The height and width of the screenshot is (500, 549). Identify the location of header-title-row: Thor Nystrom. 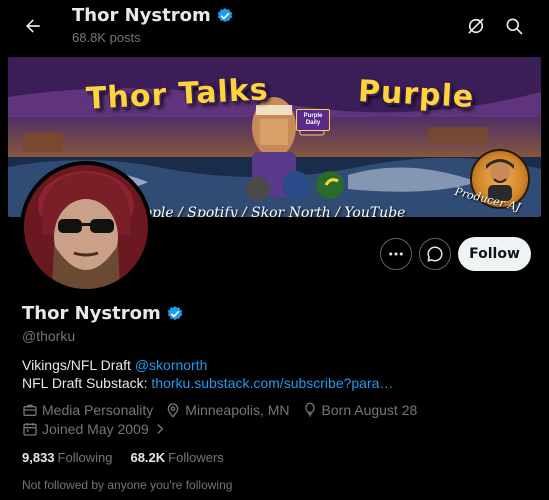
(153, 15).